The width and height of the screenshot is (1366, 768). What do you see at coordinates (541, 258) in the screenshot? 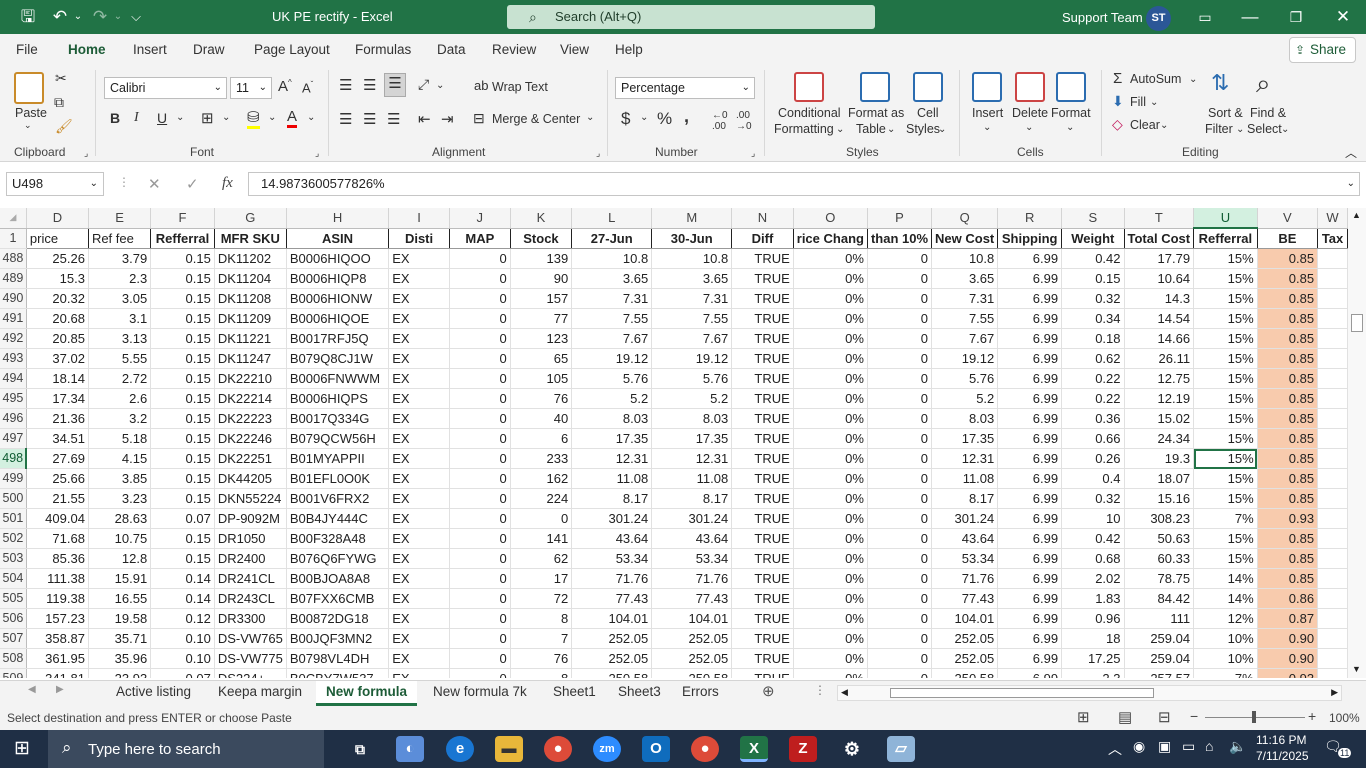
I see `cell: 139` at bounding box center [541, 258].